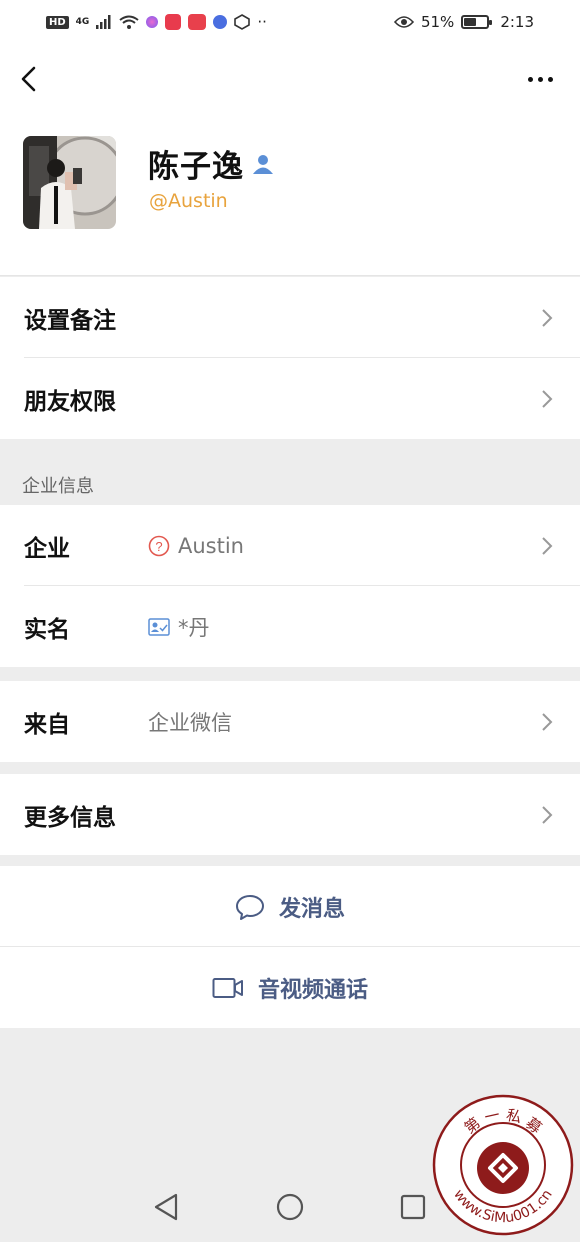 The width and height of the screenshot is (580, 1242). I want to click on source-row: 来自 企业微信, so click(290, 721).